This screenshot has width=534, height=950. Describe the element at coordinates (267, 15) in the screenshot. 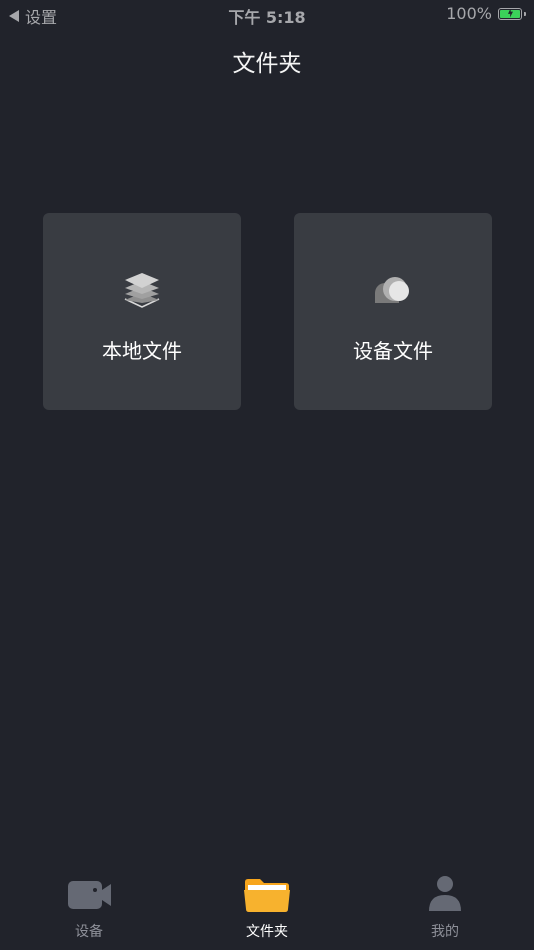

I see `status-bar: 设置 下午 5:18 100%` at that location.